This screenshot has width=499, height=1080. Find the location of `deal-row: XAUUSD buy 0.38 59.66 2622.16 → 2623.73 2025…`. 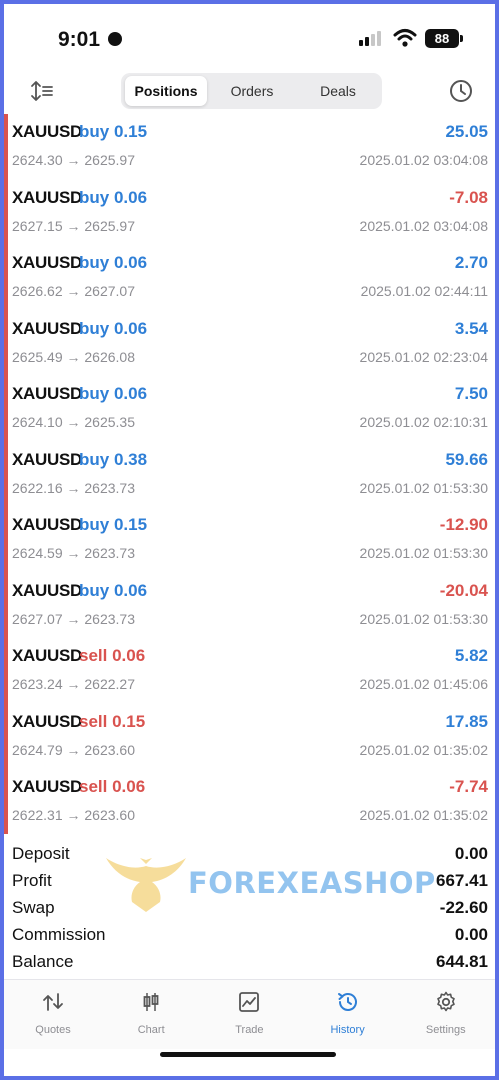

deal-row: XAUUSD buy 0.38 59.66 2622.16 → 2623.73 2025… is located at coordinates (251, 475).